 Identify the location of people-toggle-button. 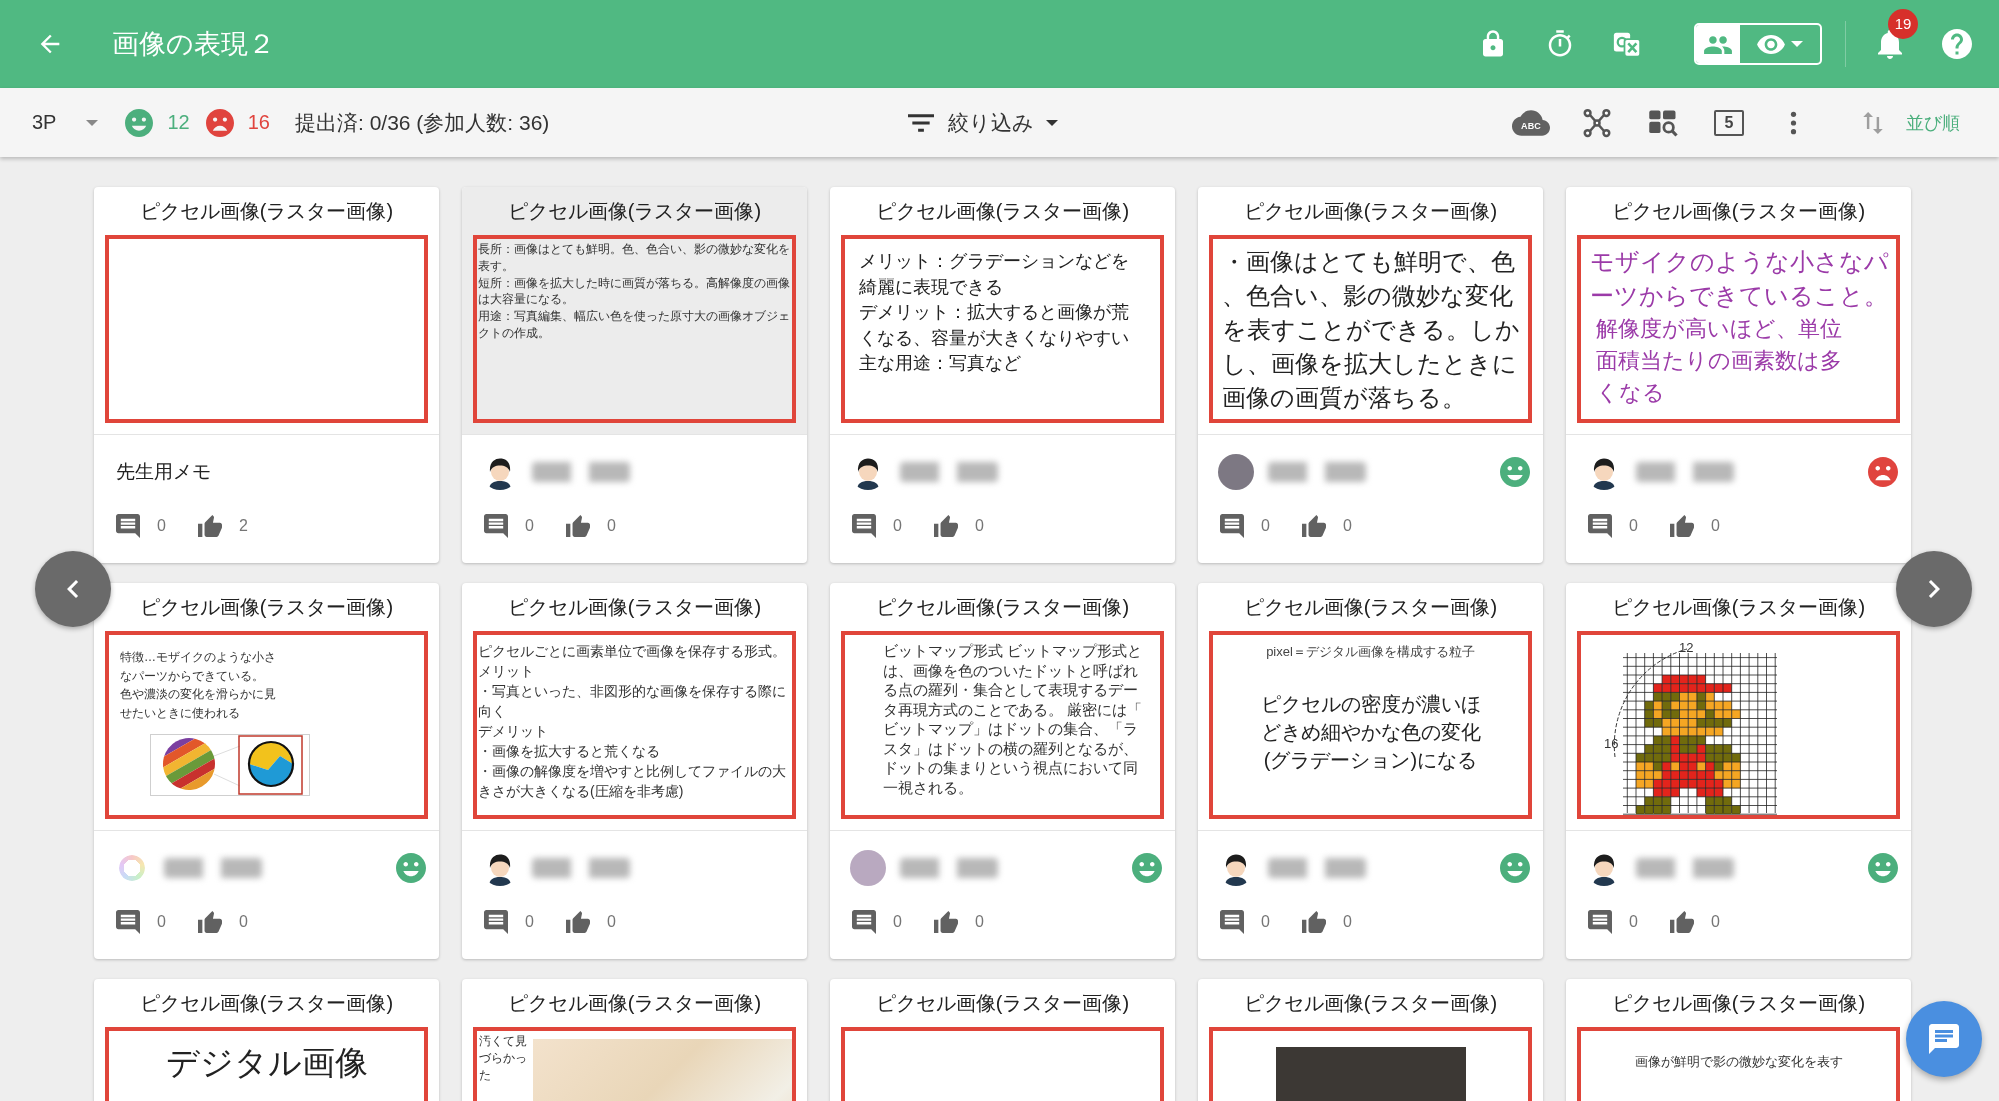
(1718, 44).